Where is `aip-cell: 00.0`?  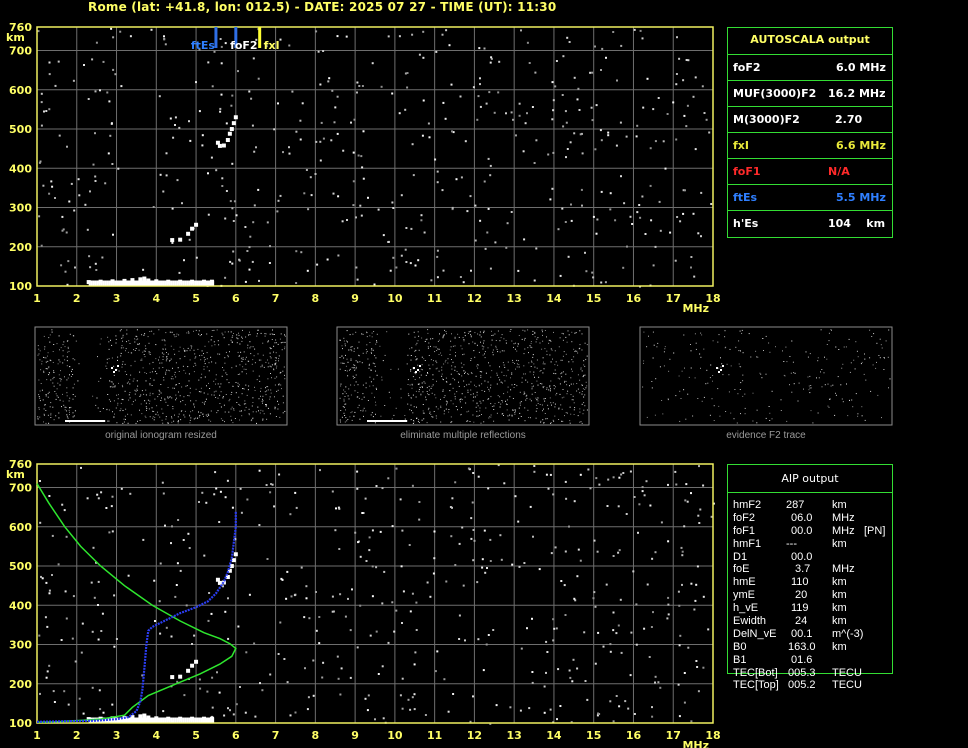 aip-cell: 00.0 is located at coordinates (802, 530).